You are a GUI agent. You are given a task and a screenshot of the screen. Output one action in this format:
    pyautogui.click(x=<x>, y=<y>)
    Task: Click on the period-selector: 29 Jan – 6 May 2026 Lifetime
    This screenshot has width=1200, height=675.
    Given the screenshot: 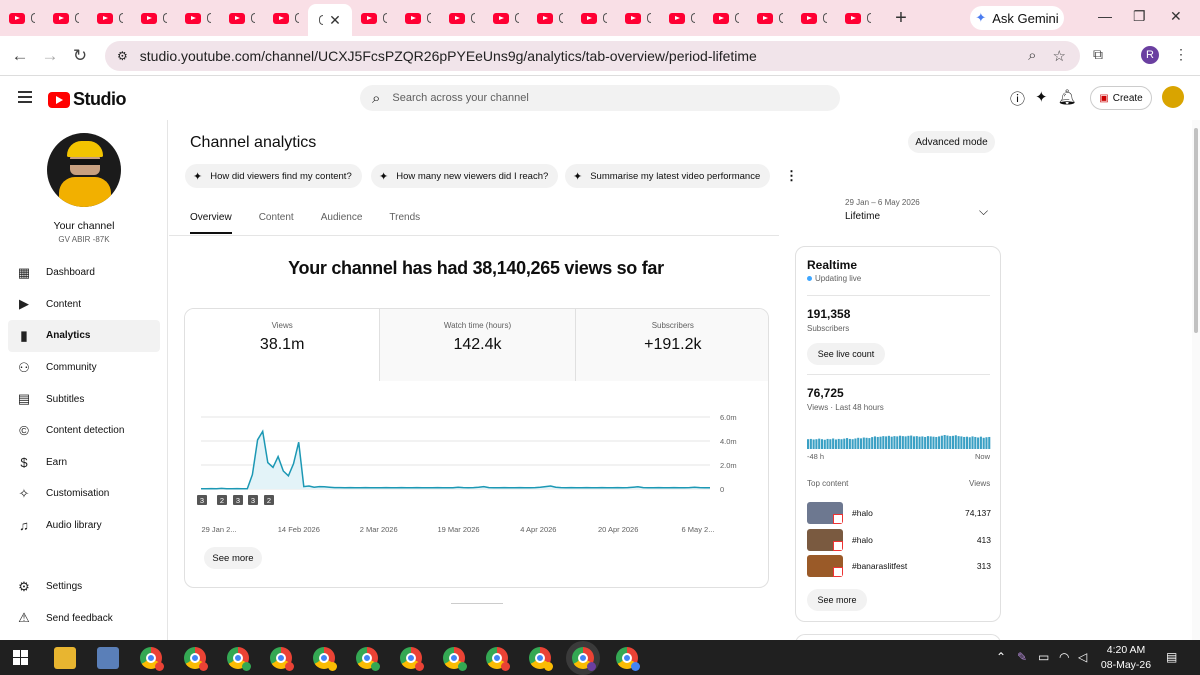 What is the action you would take?
    pyautogui.click(x=882, y=210)
    